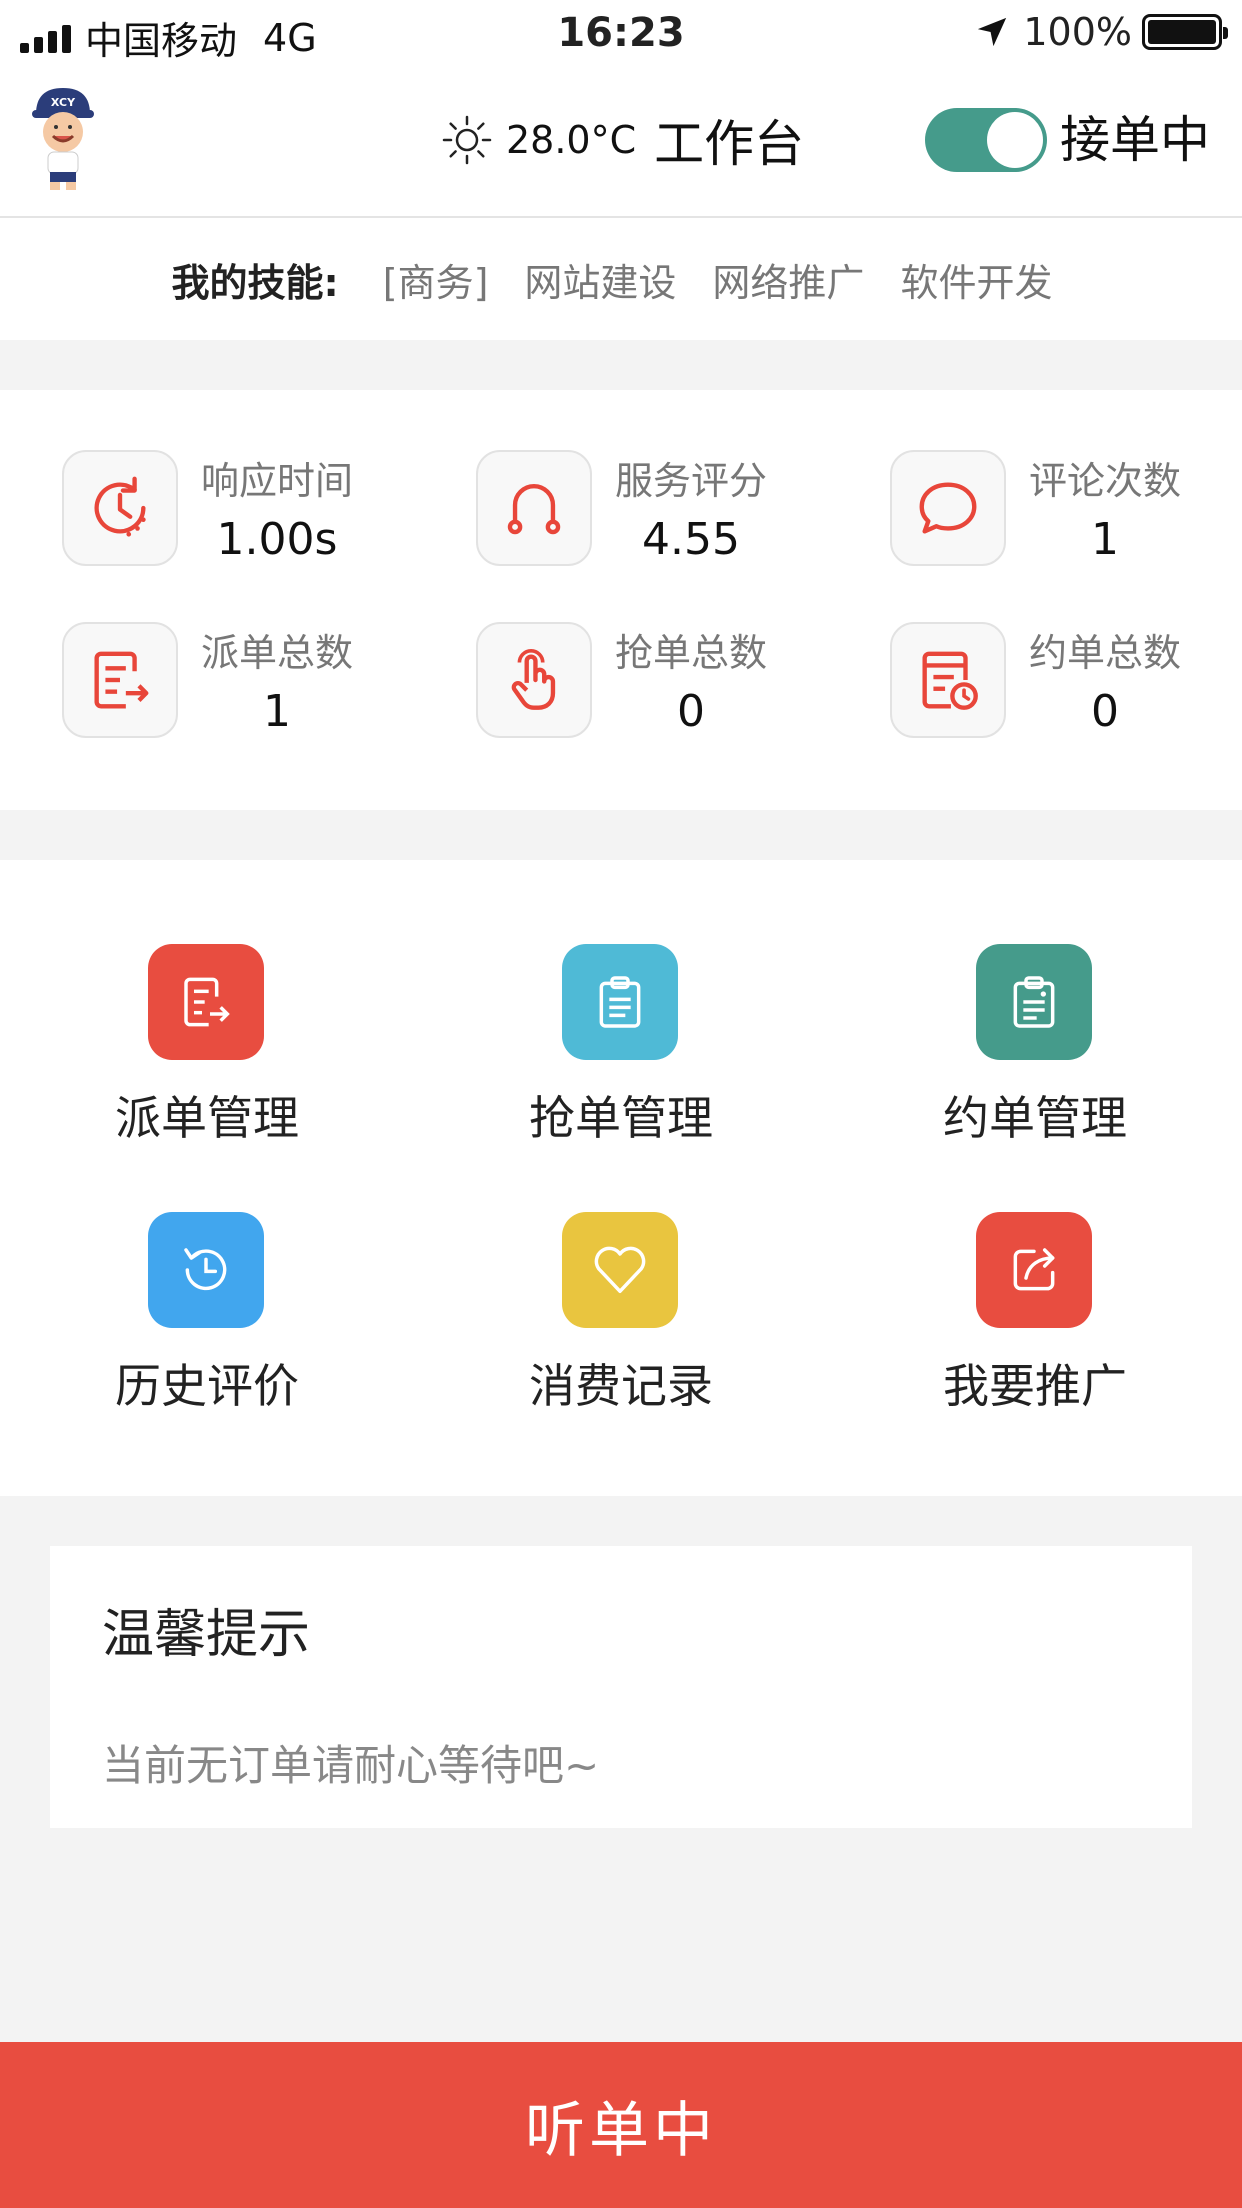 This screenshot has height=2208, width=1242. What do you see at coordinates (621, 2125) in the screenshot?
I see `listening-orders-button: 听单中` at bounding box center [621, 2125].